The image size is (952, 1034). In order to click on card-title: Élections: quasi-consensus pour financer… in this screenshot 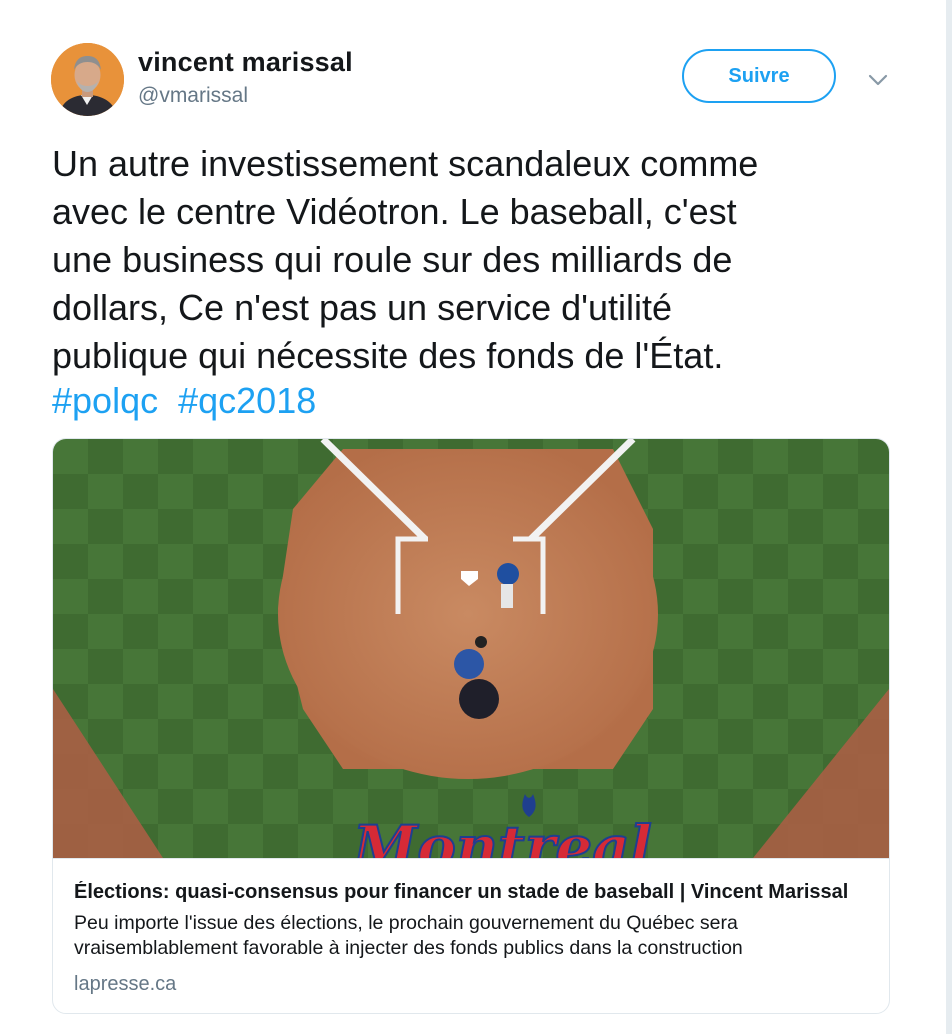, I will do `click(469, 892)`.